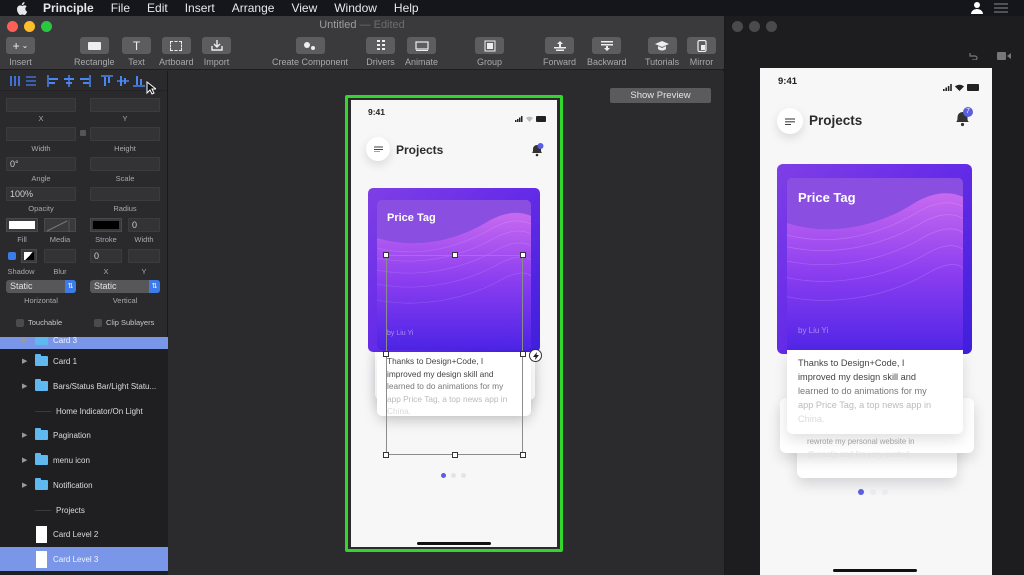 Image resolution: width=1024 pixels, height=575 pixels. What do you see at coordinates (125, 134) in the screenshot?
I see `height-input` at bounding box center [125, 134].